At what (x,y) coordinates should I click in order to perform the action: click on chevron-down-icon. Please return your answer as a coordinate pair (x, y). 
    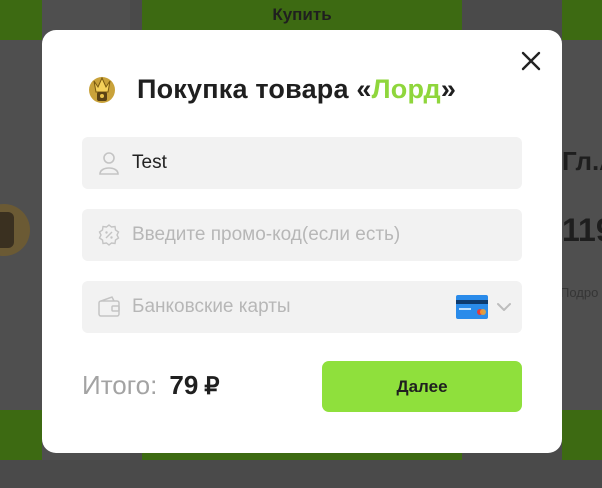
    Looking at the image, I should click on (504, 307).